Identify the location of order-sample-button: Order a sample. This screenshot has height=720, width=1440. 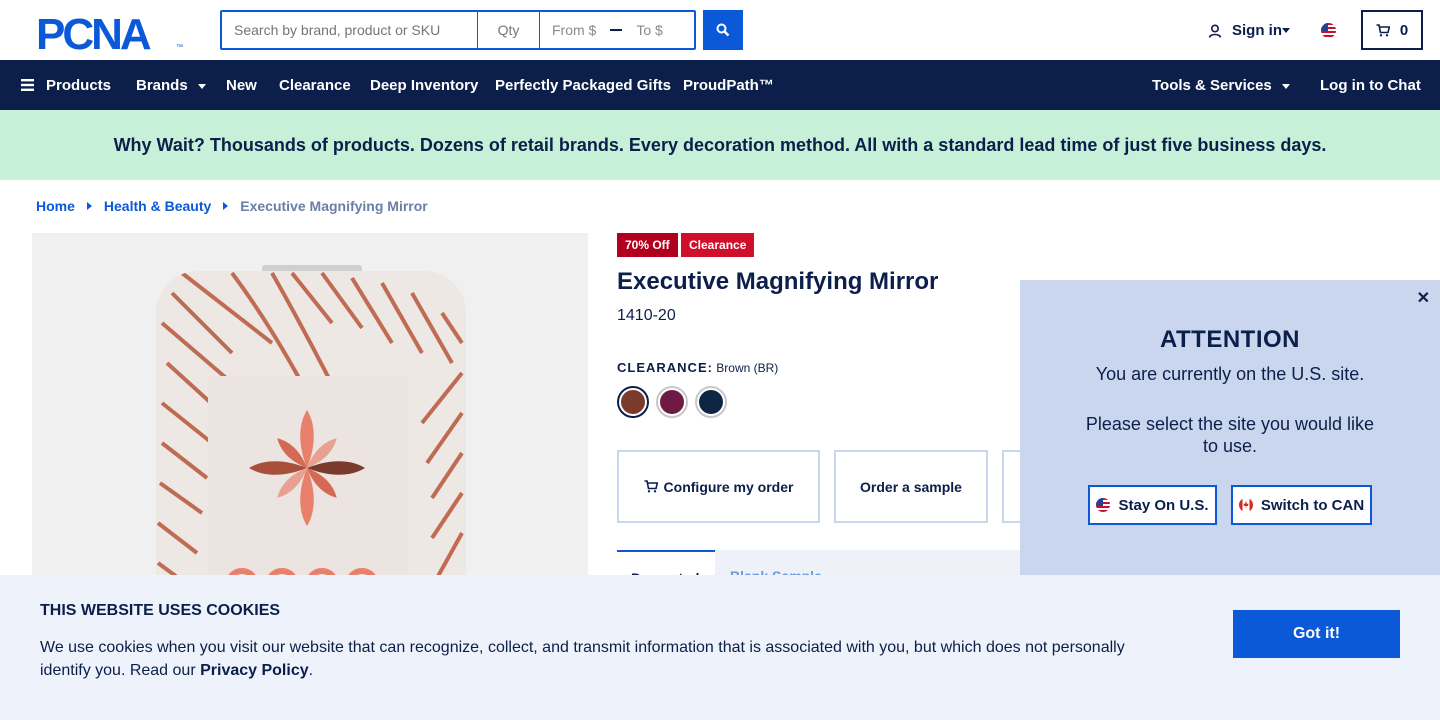
(911, 486).